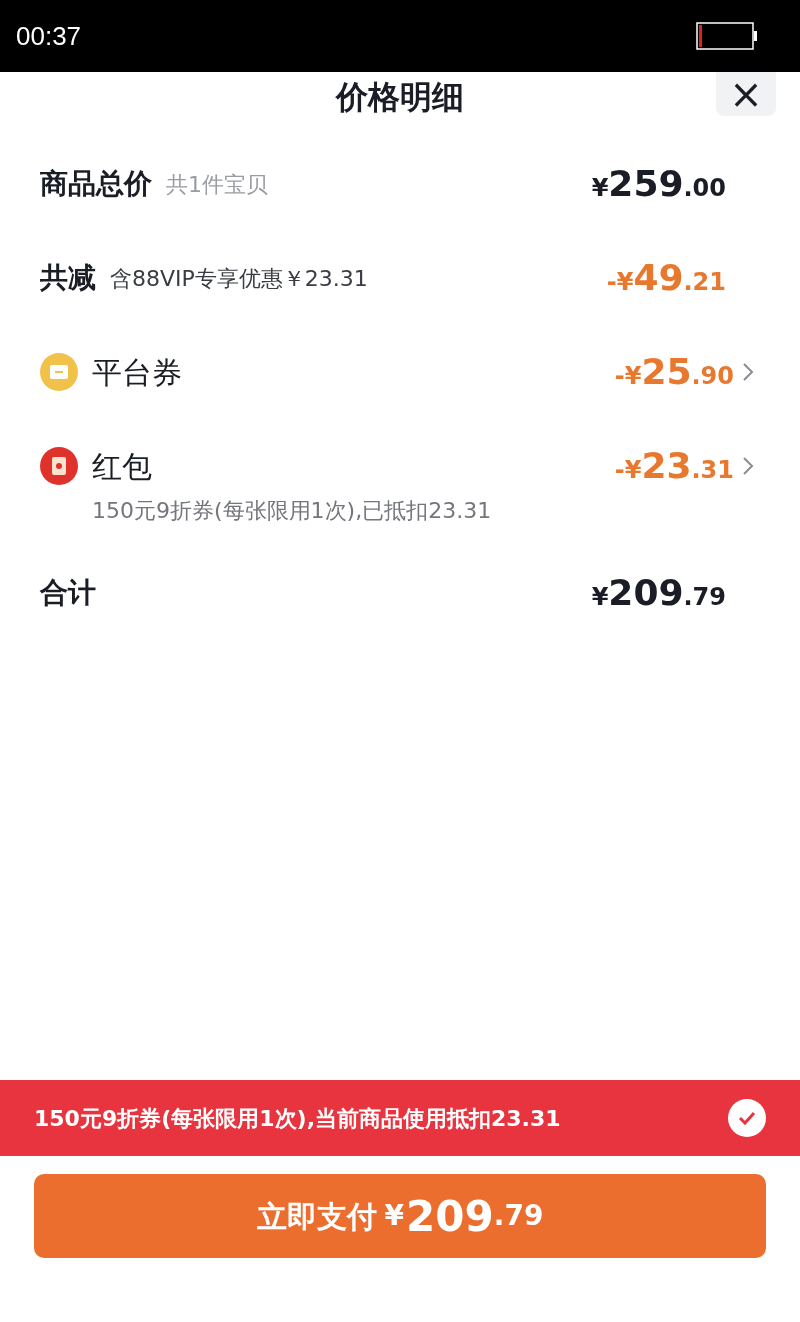 Image resolution: width=800 pixels, height=1322 pixels. Describe the element at coordinates (96, 184) in the screenshot. I see `row-label: 商品总价` at that location.